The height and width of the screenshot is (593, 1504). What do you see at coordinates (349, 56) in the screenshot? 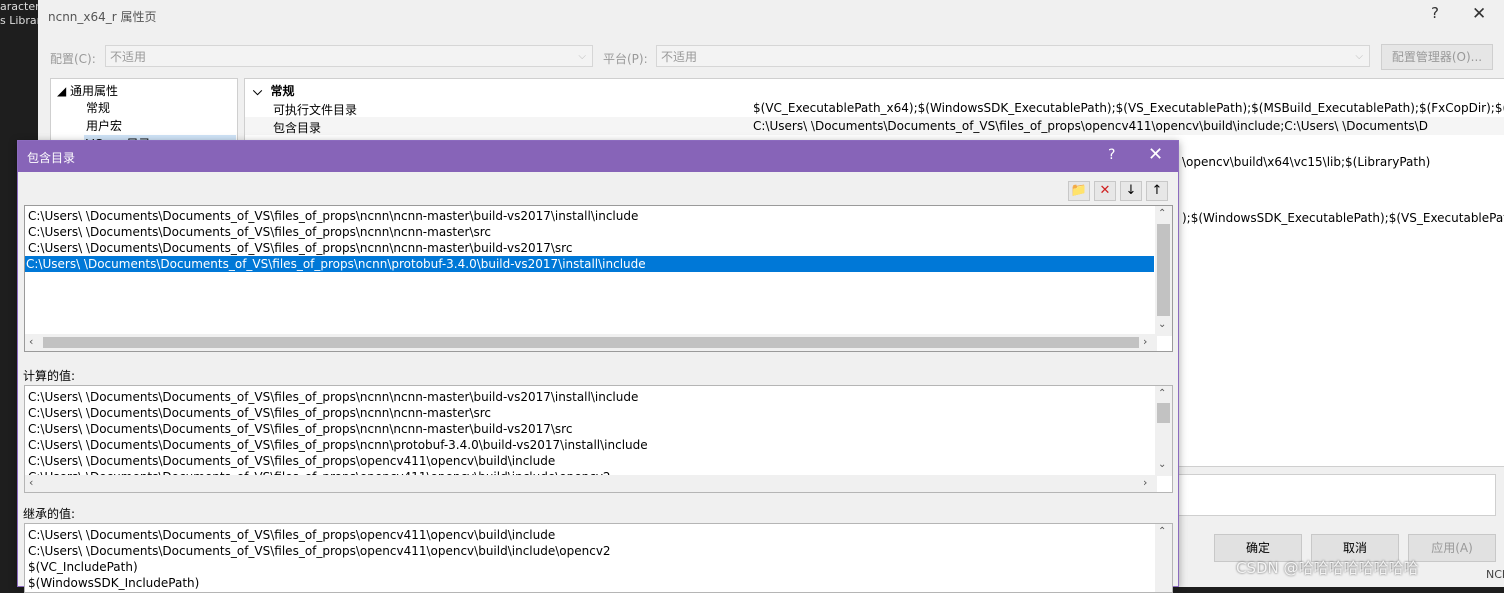
I see `config-select: 不适用 ⌵` at bounding box center [349, 56].